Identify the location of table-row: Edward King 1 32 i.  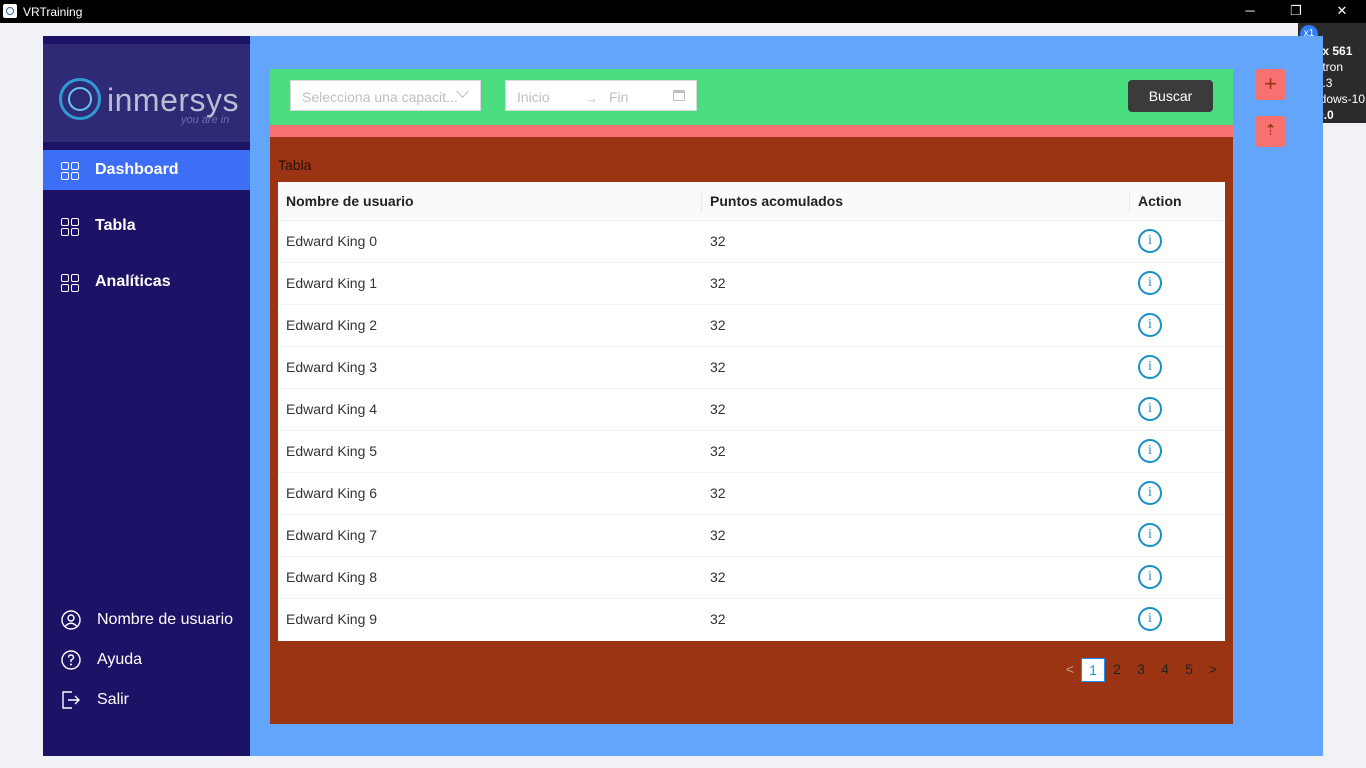
(751, 283).